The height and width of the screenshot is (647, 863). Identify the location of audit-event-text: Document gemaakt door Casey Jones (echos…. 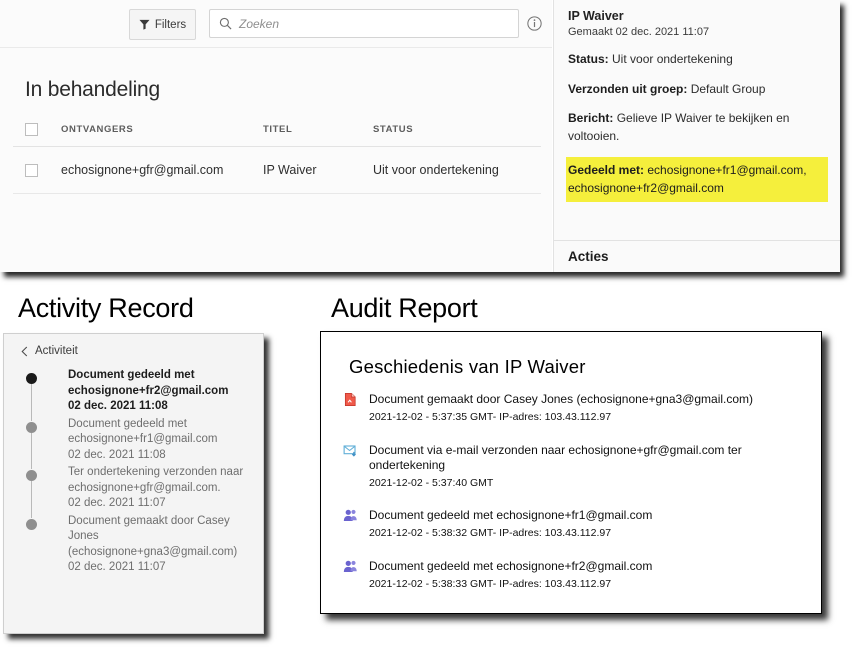
(561, 399).